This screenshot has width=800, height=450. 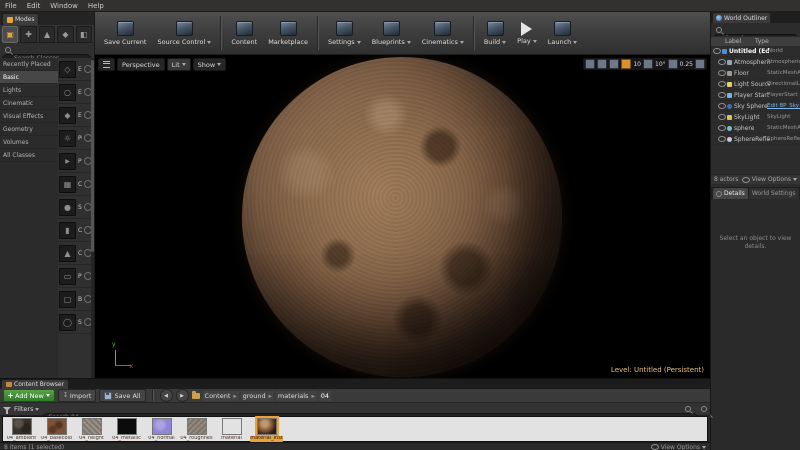 I want to click on outliner-row-player-start: Player Start PlayerStart, so click(x=755, y=95).